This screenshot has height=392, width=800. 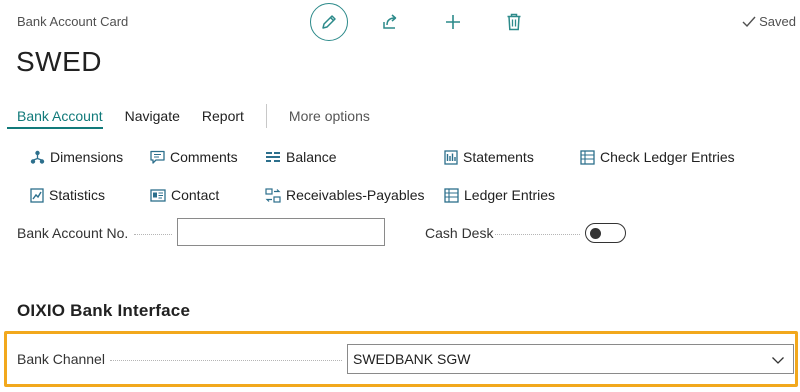 I want to click on ledger-entries-label: Ledger Entries, so click(x=510, y=195).